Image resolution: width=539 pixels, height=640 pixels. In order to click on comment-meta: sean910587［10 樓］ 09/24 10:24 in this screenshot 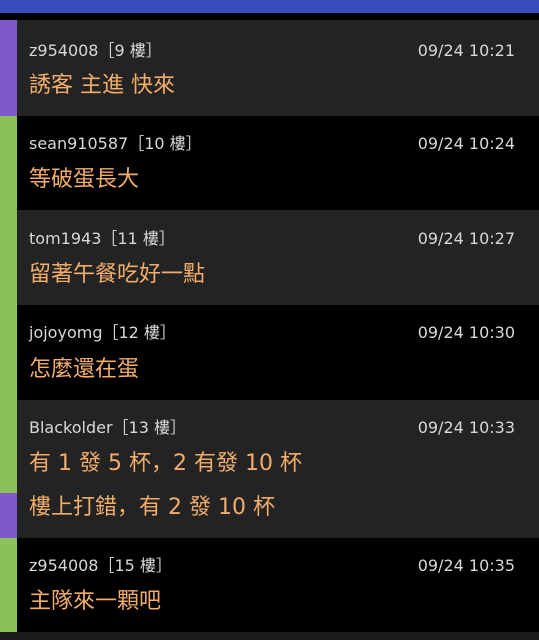, I will do `click(272, 144)`.